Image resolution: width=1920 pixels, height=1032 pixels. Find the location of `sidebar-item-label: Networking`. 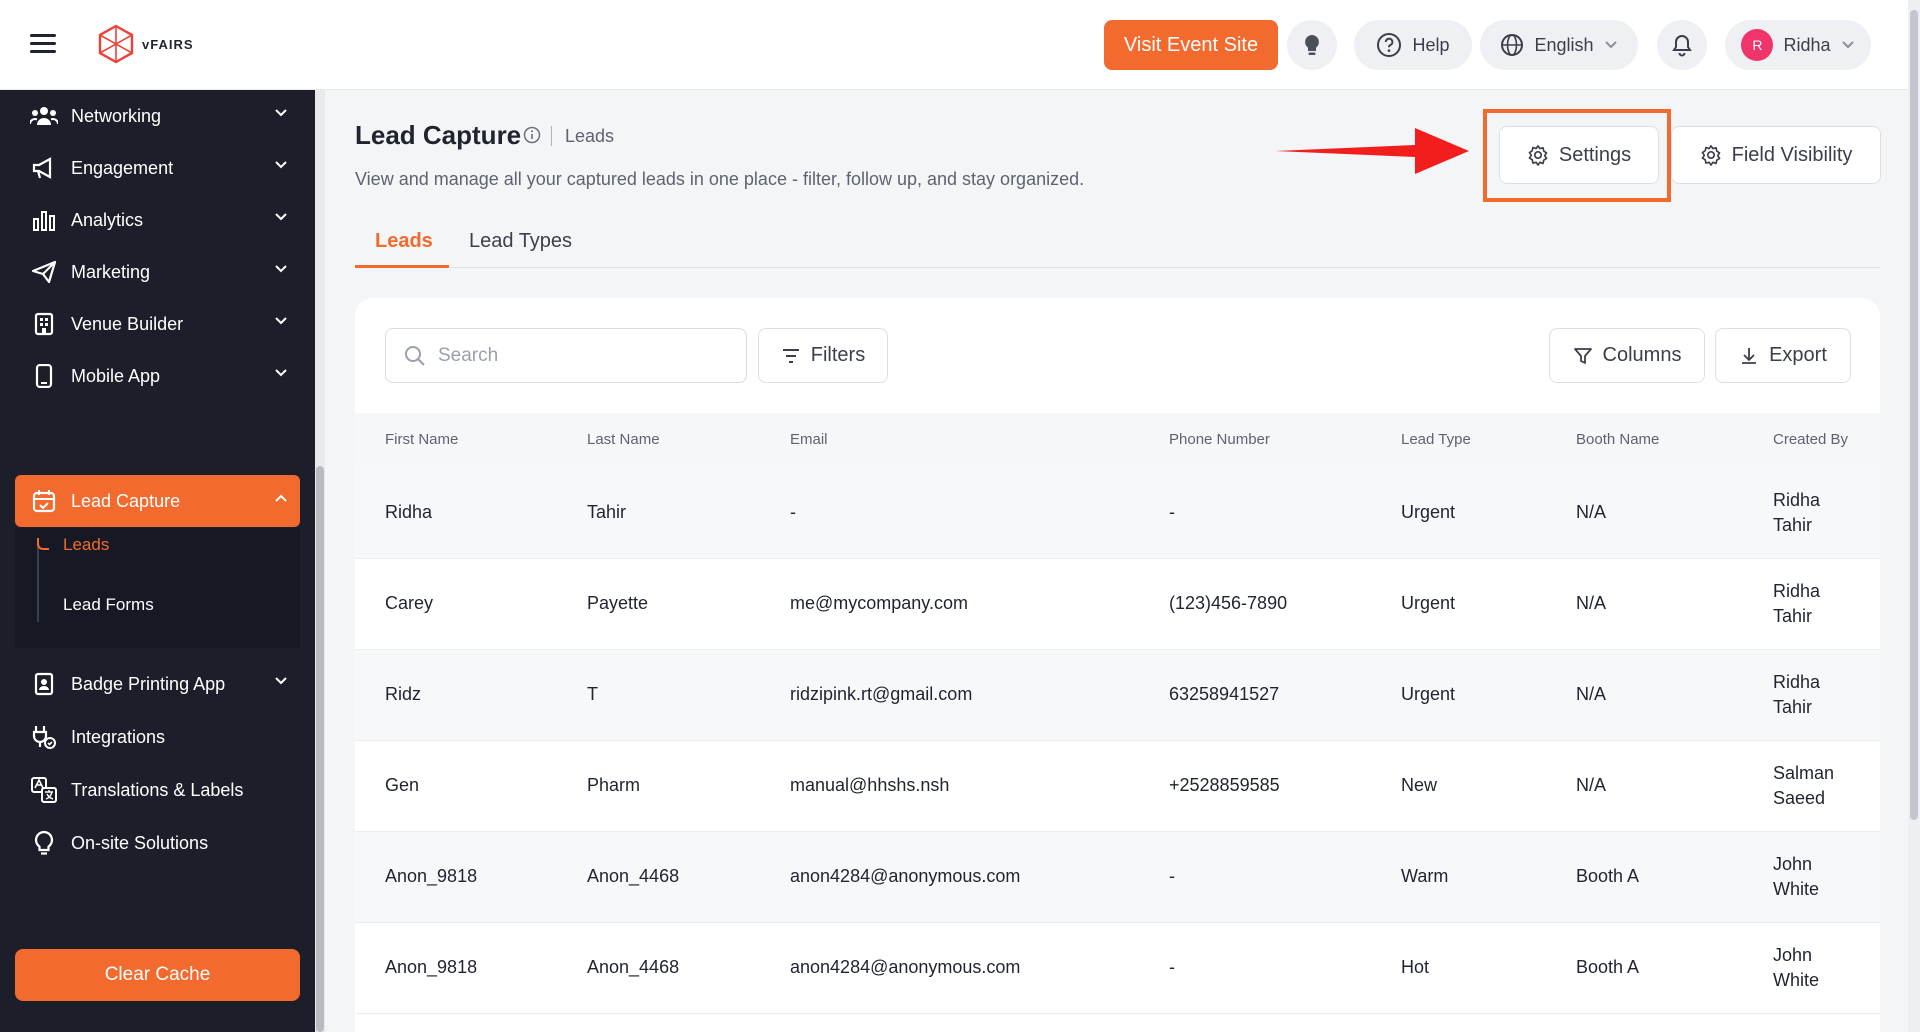

sidebar-item-label: Networking is located at coordinates (116, 115).